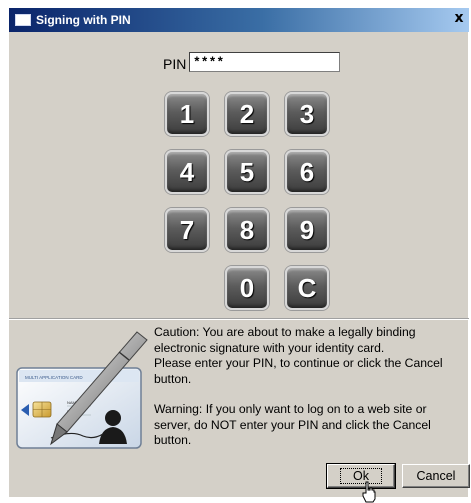  I want to click on card-title: MULTI APPLICATION CARD, so click(54, 377).